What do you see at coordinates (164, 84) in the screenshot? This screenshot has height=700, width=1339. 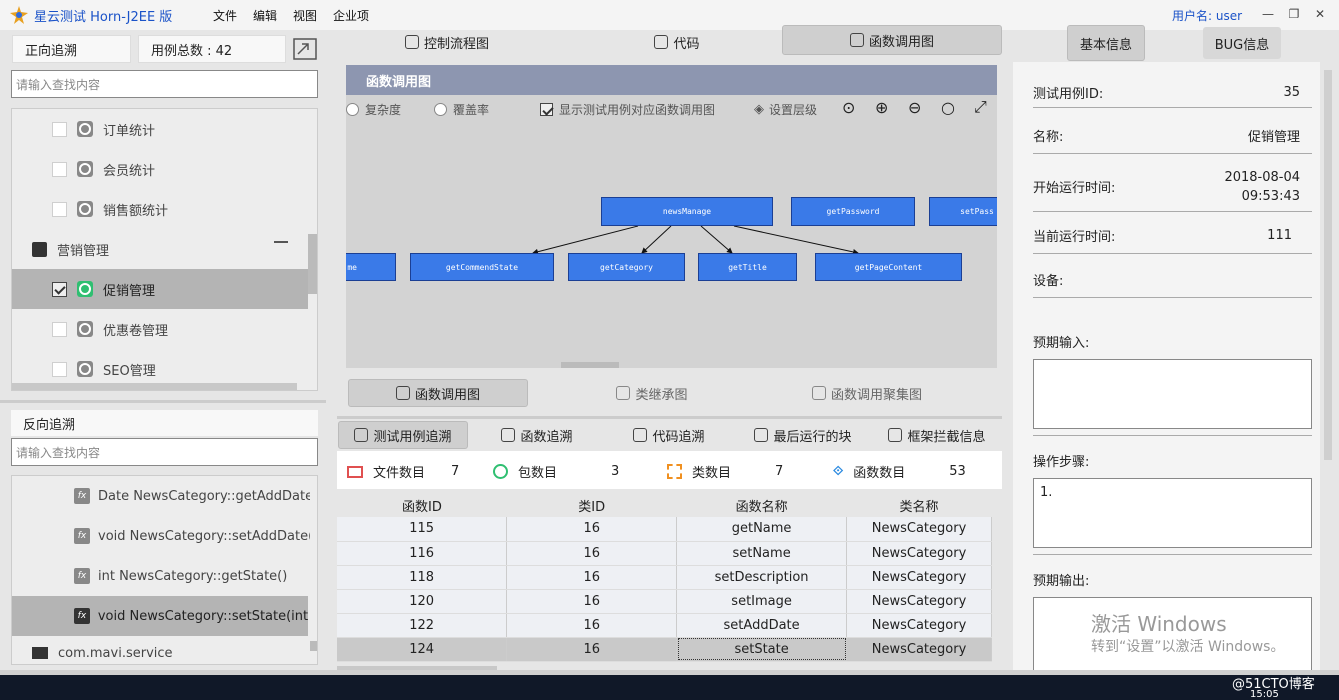 I see `forward-search-input: 请输入查找内容` at bounding box center [164, 84].